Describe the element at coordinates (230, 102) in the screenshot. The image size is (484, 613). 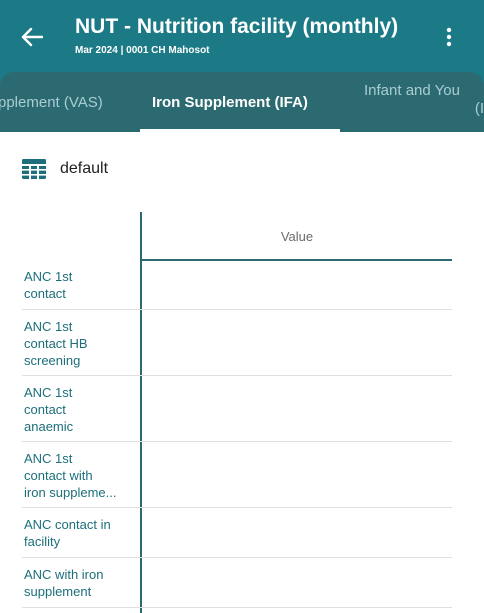
I see `tab-iron-supplement: Iron Supplement (IFA)` at that location.